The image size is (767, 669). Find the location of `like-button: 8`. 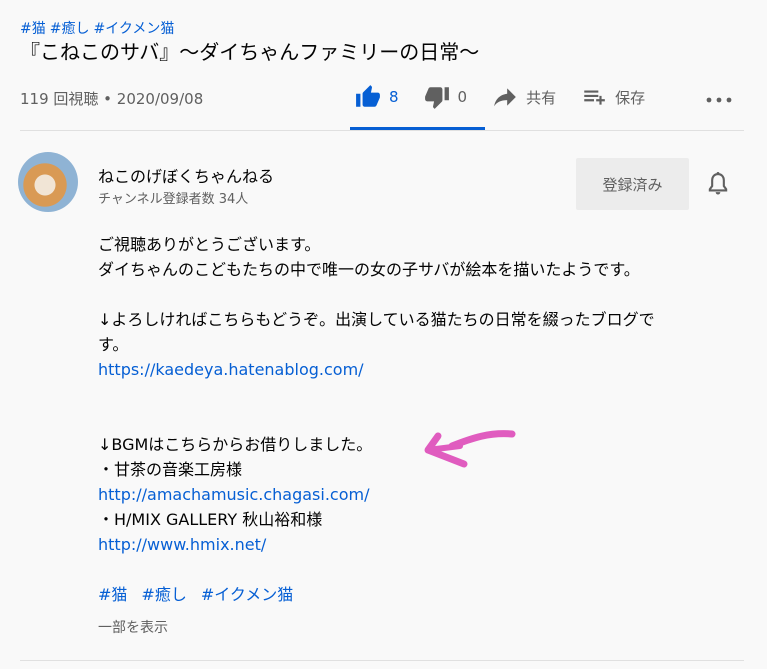

like-button: 8 is located at coordinates (377, 97).